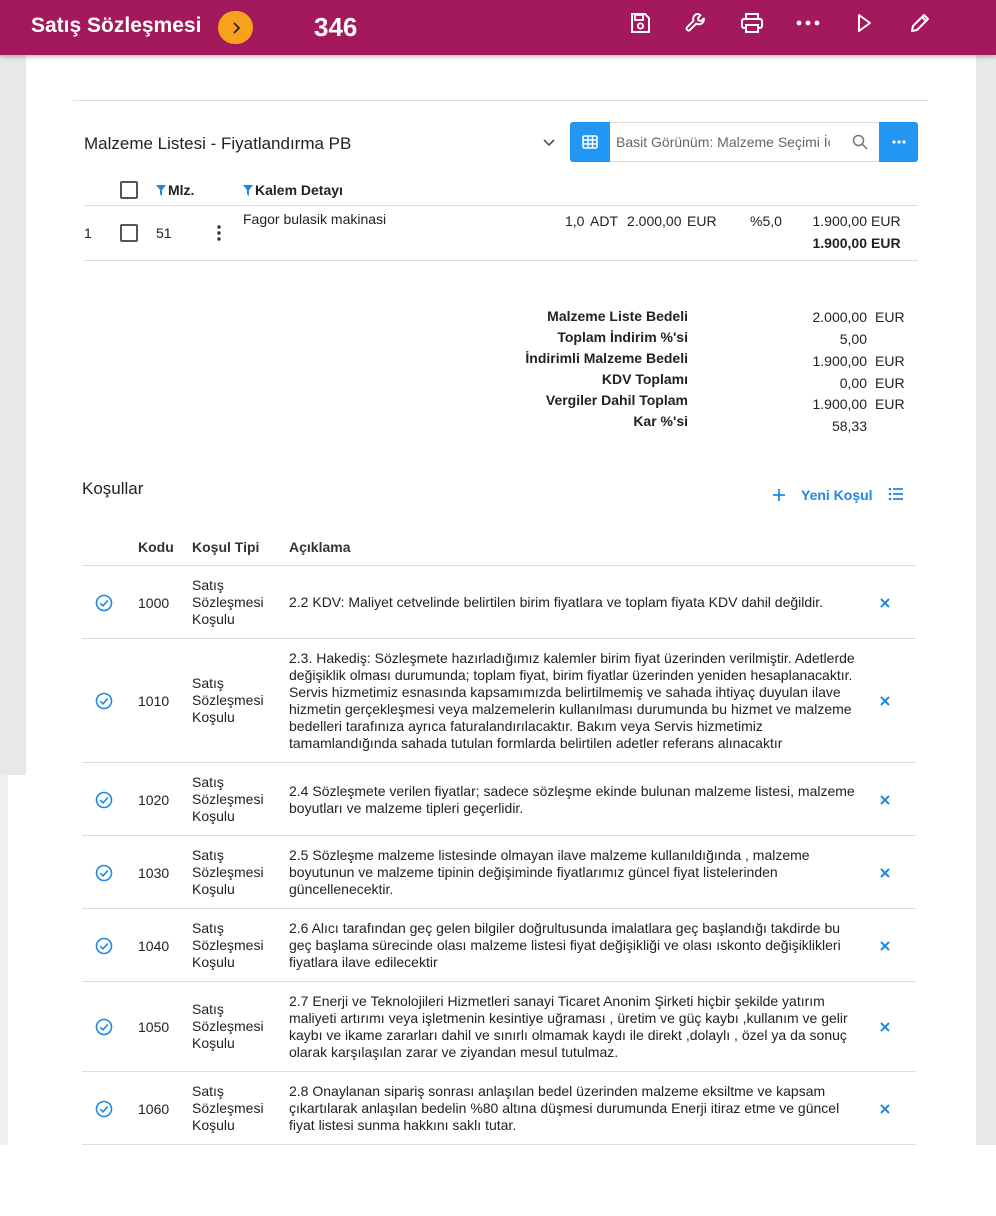 The width and height of the screenshot is (996, 1216). I want to click on row-checkbox, so click(129, 233).